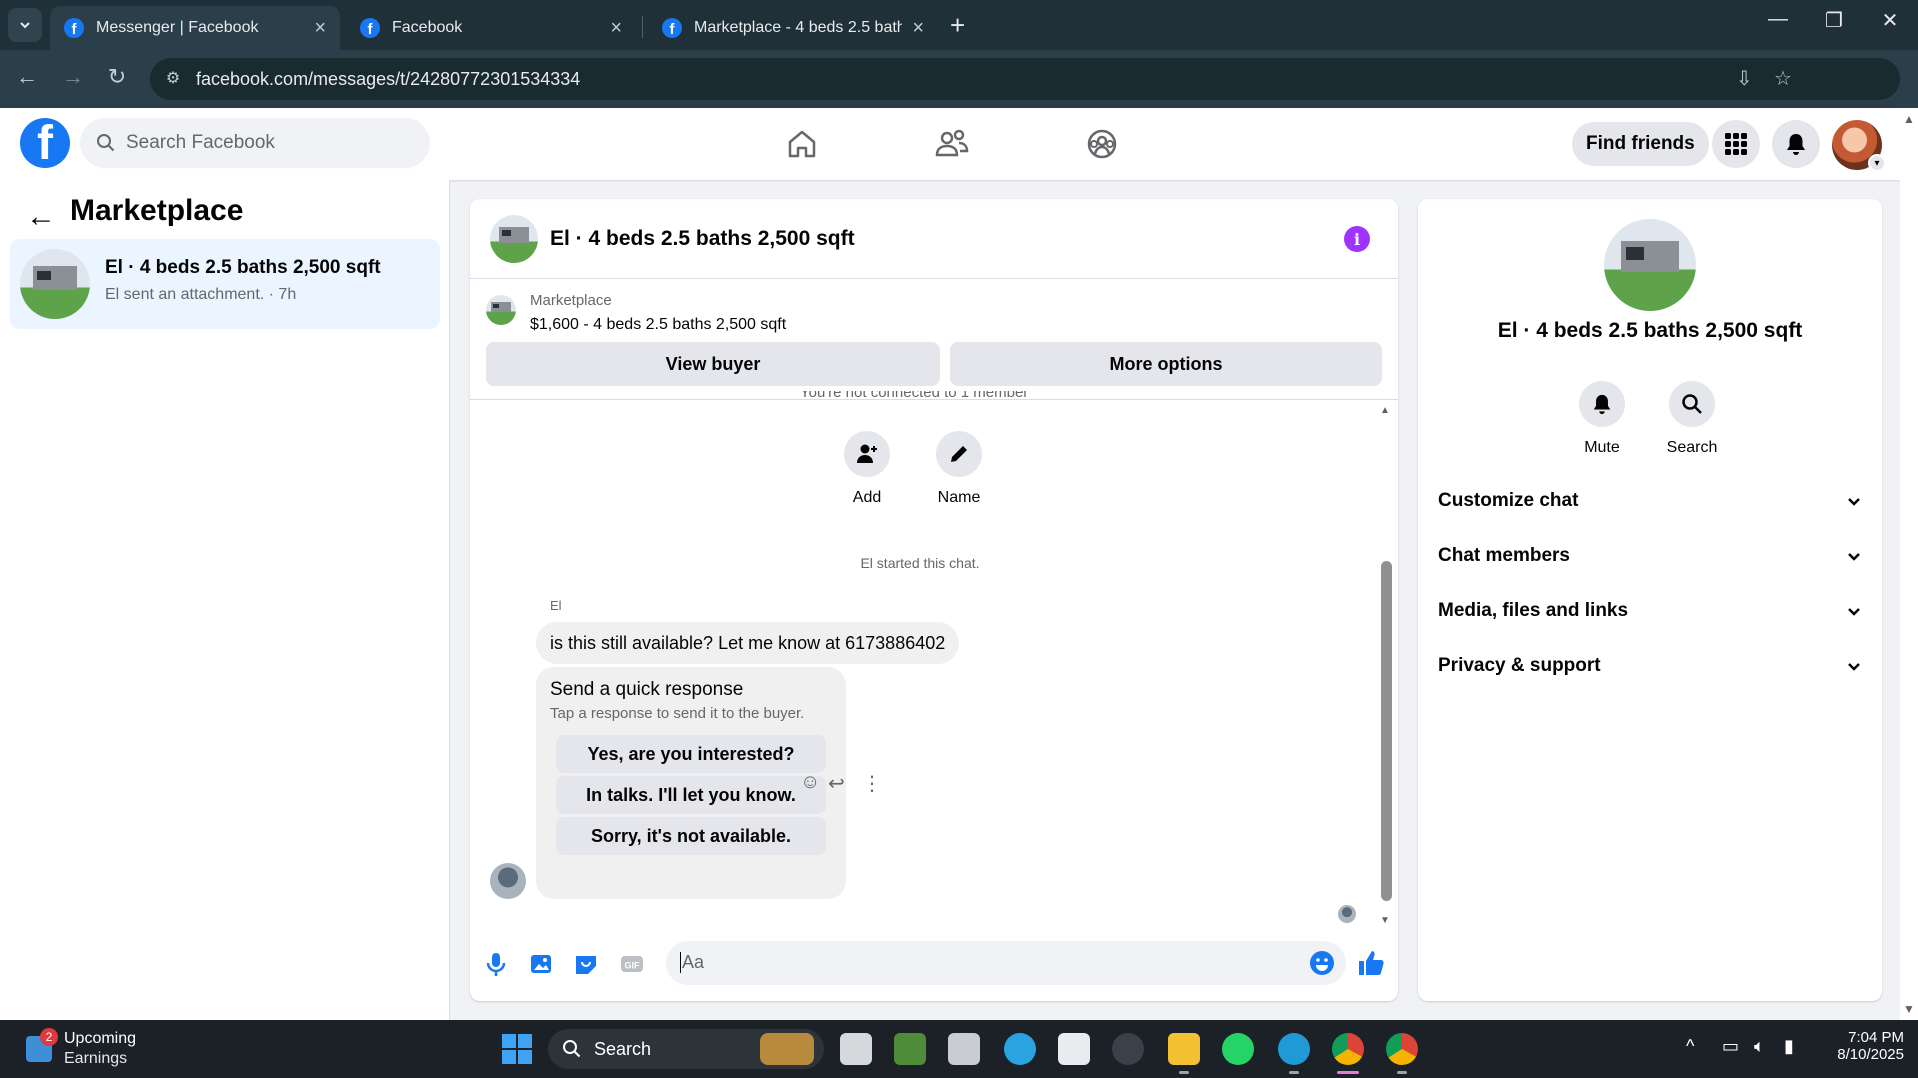  What do you see at coordinates (255, 143) in the screenshot?
I see `facebook-search-input: Search Facebook` at bounding box center [255, 143].